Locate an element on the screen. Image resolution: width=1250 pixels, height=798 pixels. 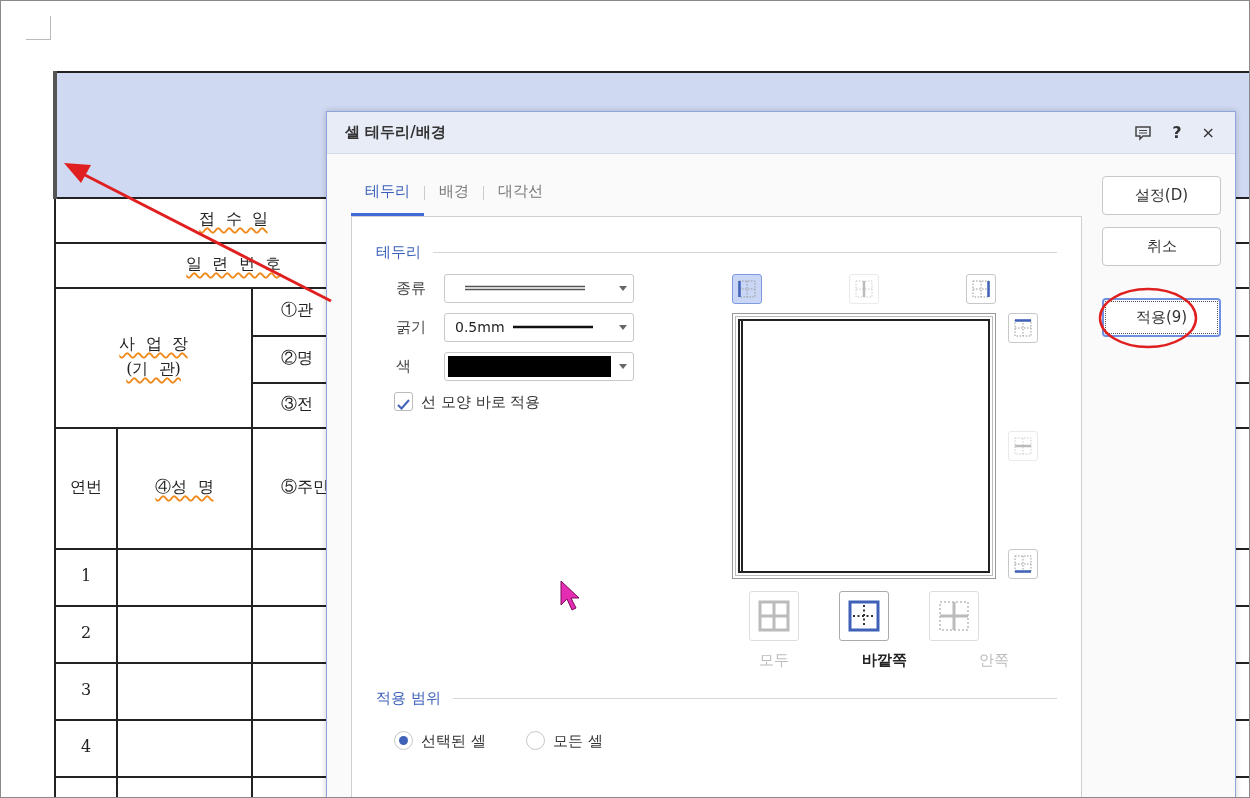
field-label: 굵기 is located at coordinates (411, 327).